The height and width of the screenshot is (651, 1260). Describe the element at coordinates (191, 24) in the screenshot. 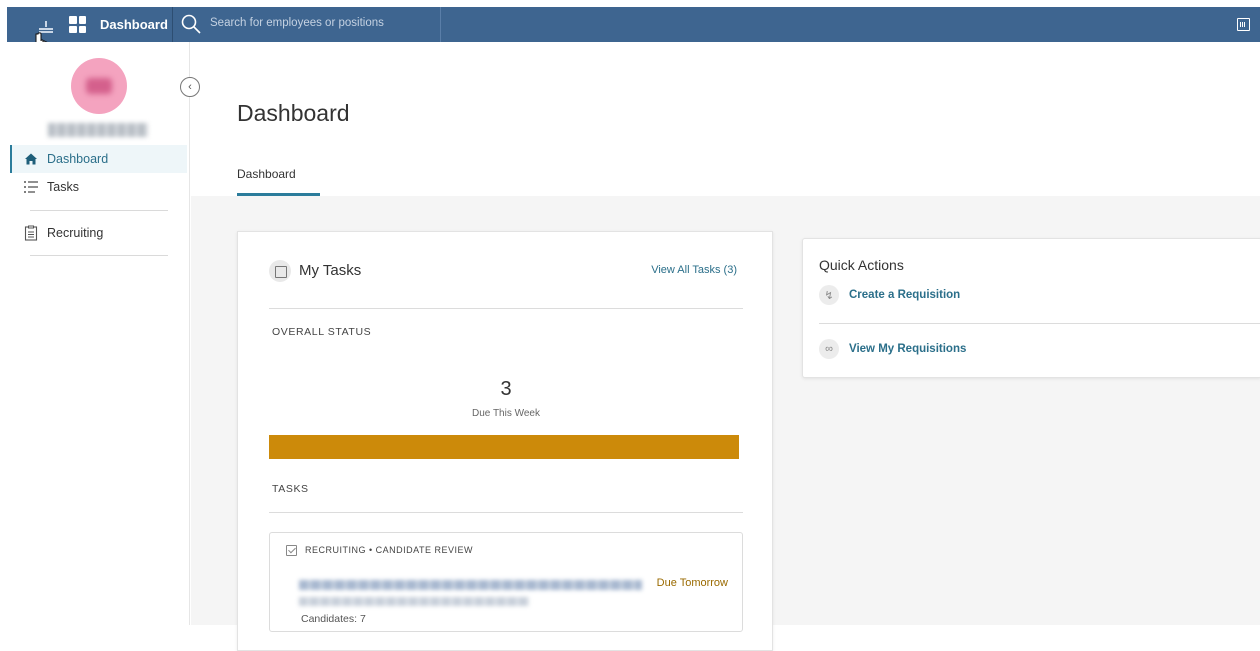

I see `search-icon` at that location.